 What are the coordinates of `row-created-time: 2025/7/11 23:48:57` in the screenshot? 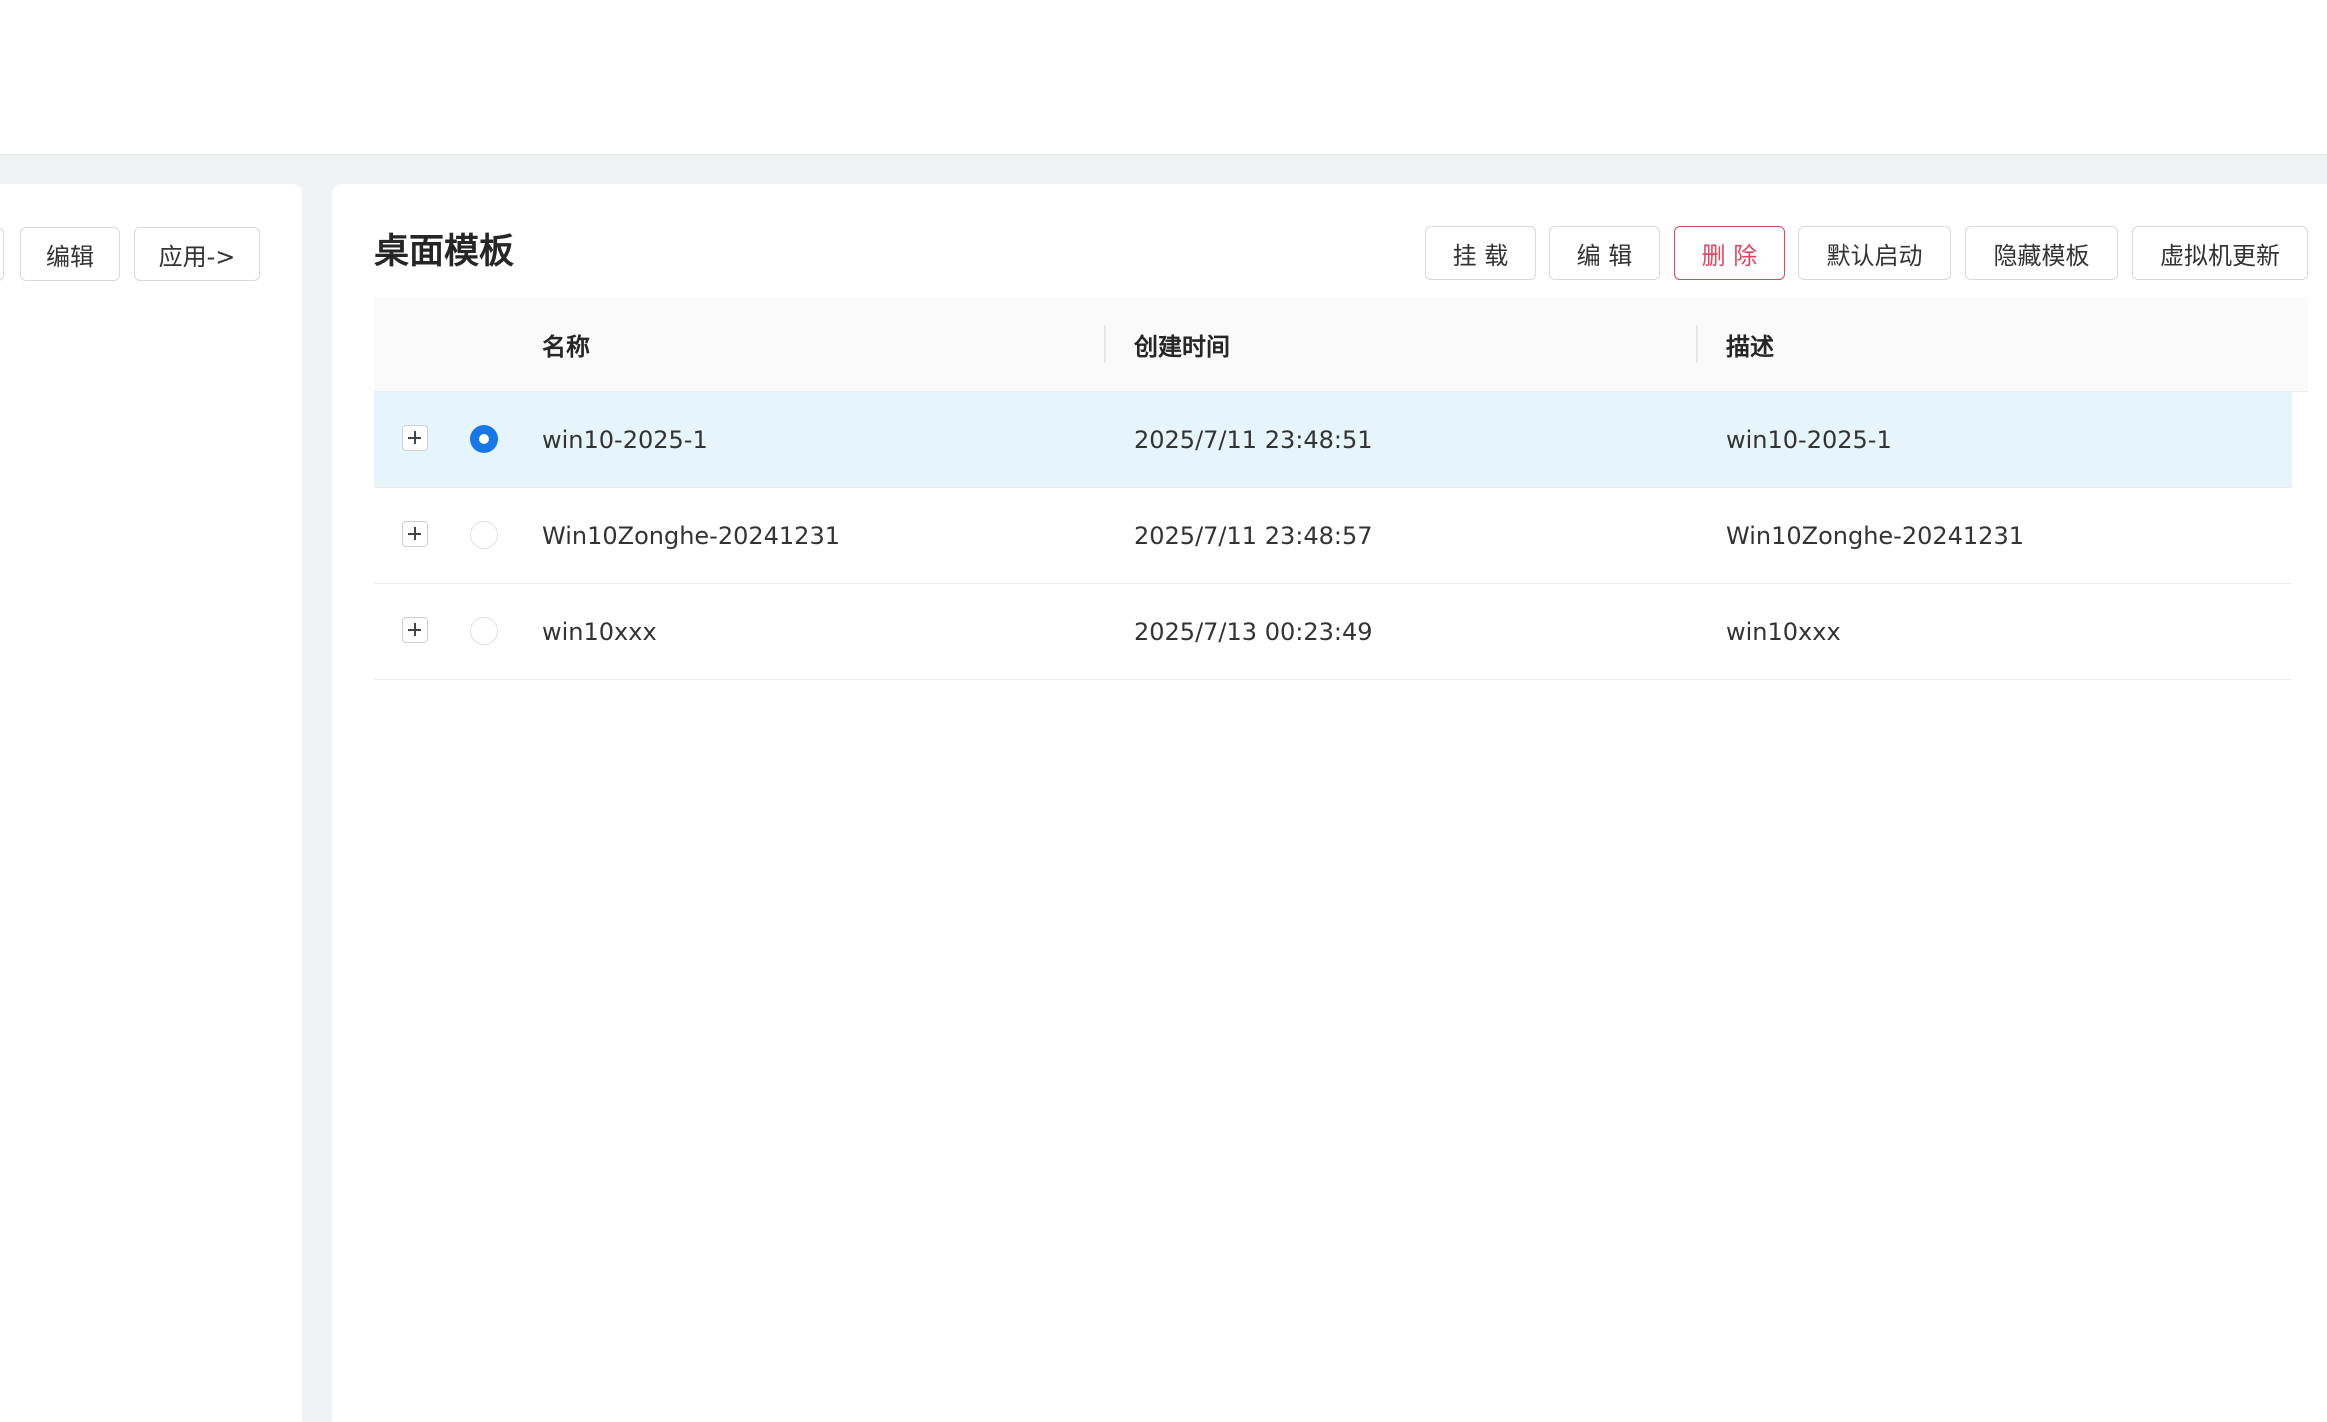 It's located at (1253, 535).